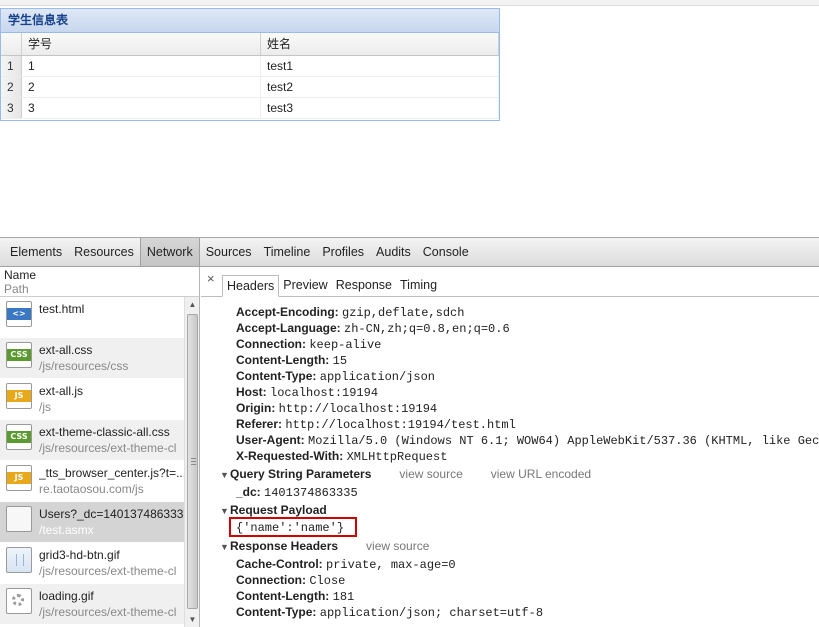 This screenshot has height=627, width=819. I want to click on header-key: Accept-Encoding:, so click(287, 312).